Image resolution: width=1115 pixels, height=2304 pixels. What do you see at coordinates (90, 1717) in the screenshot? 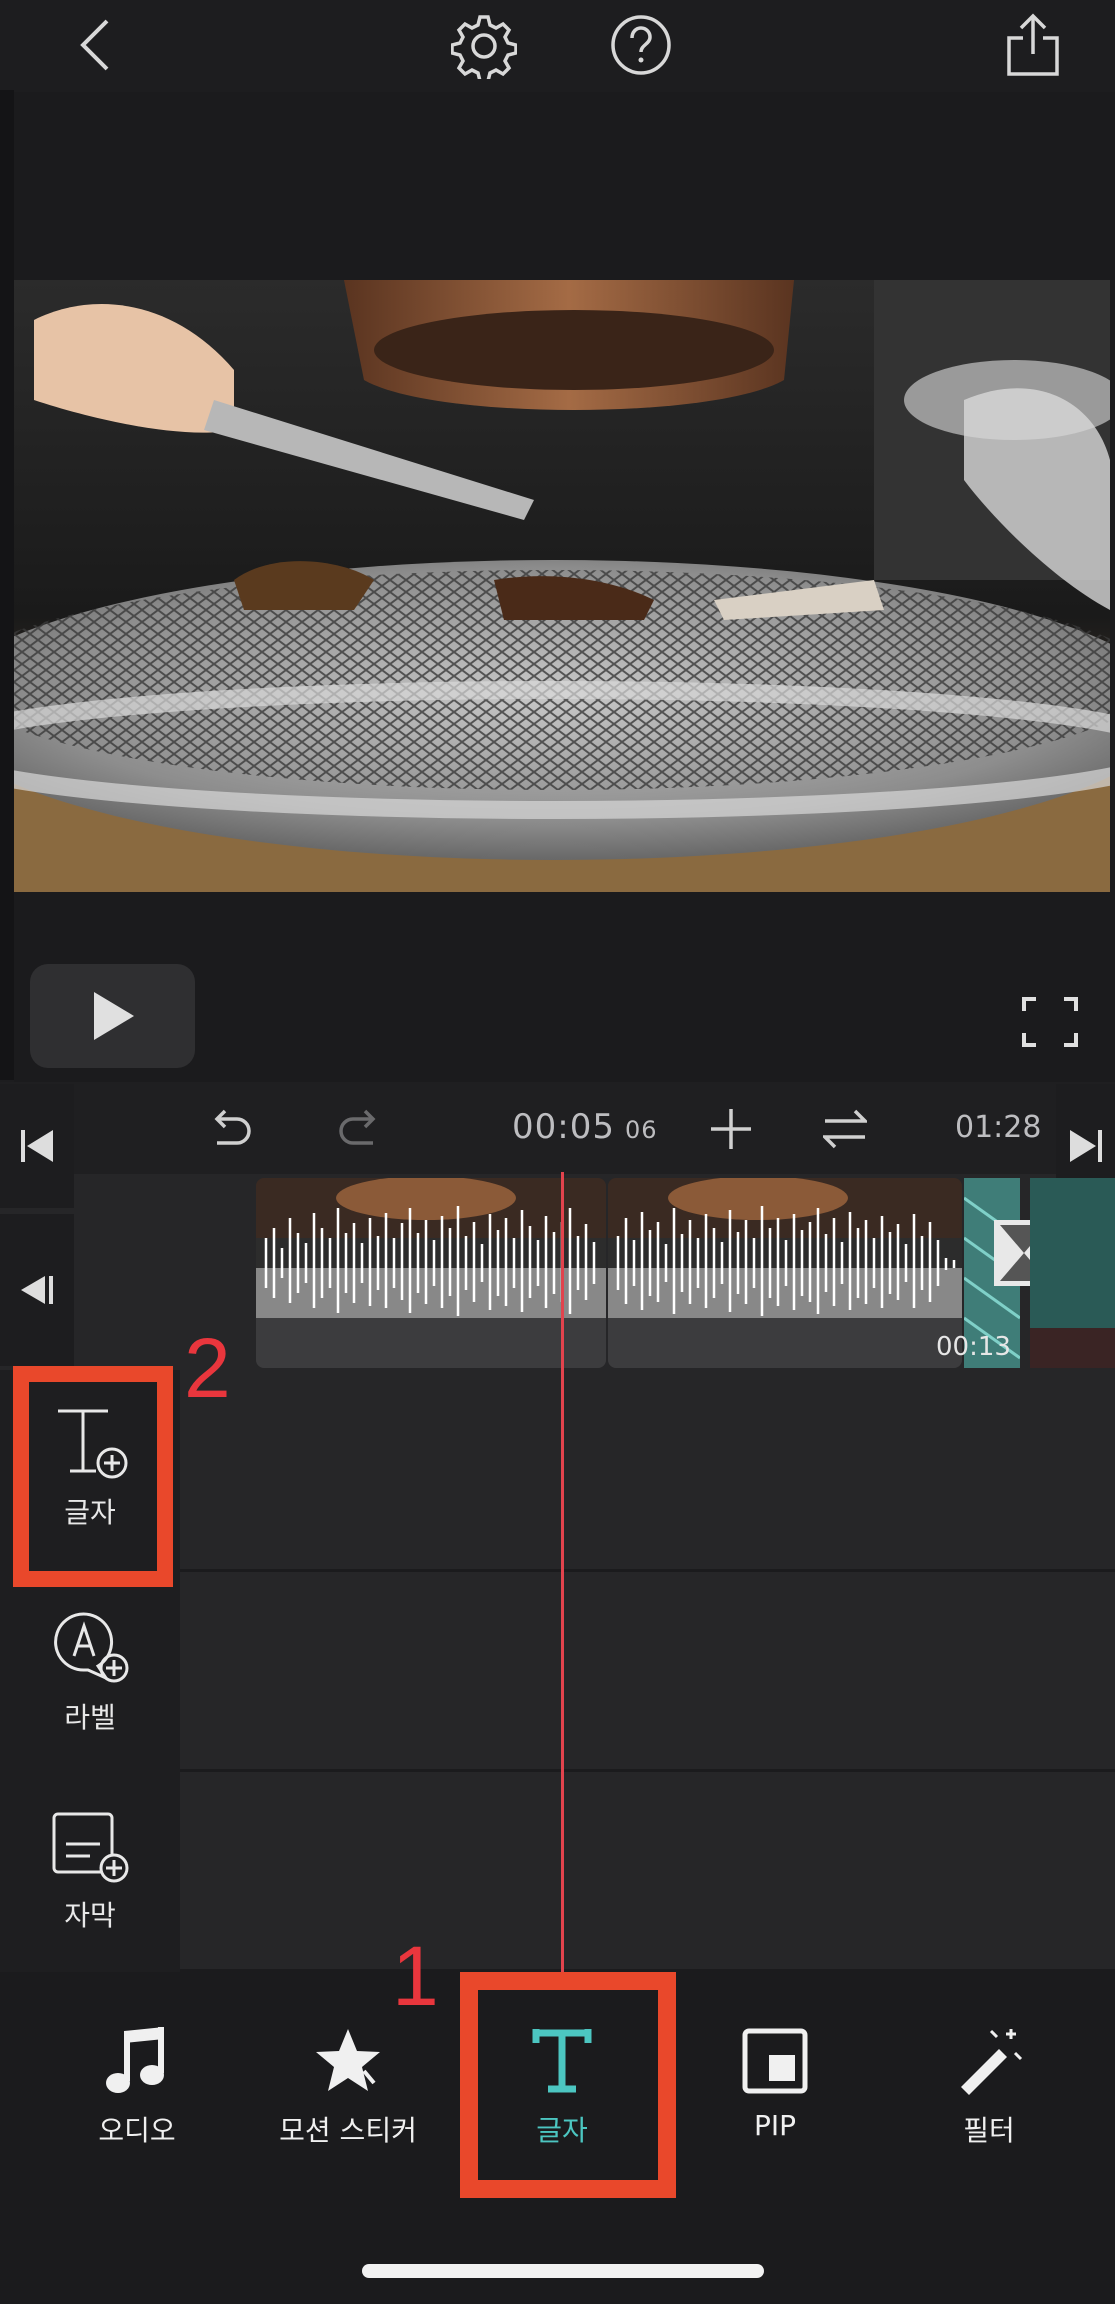
I see `label-track-label: 라벨` at bounding box center [90, 1717].